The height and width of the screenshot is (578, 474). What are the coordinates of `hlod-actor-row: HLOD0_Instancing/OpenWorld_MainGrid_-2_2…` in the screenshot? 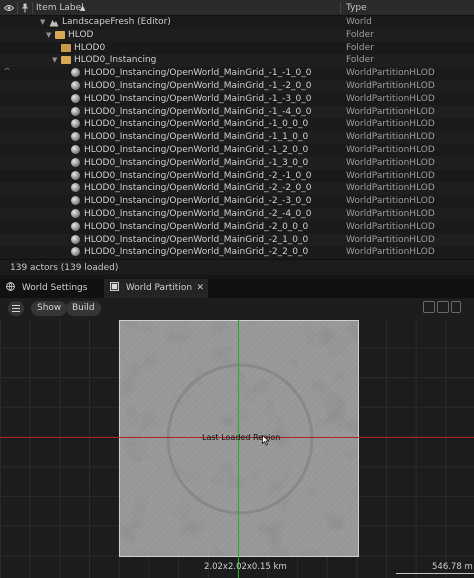 It's located at (237, 252).